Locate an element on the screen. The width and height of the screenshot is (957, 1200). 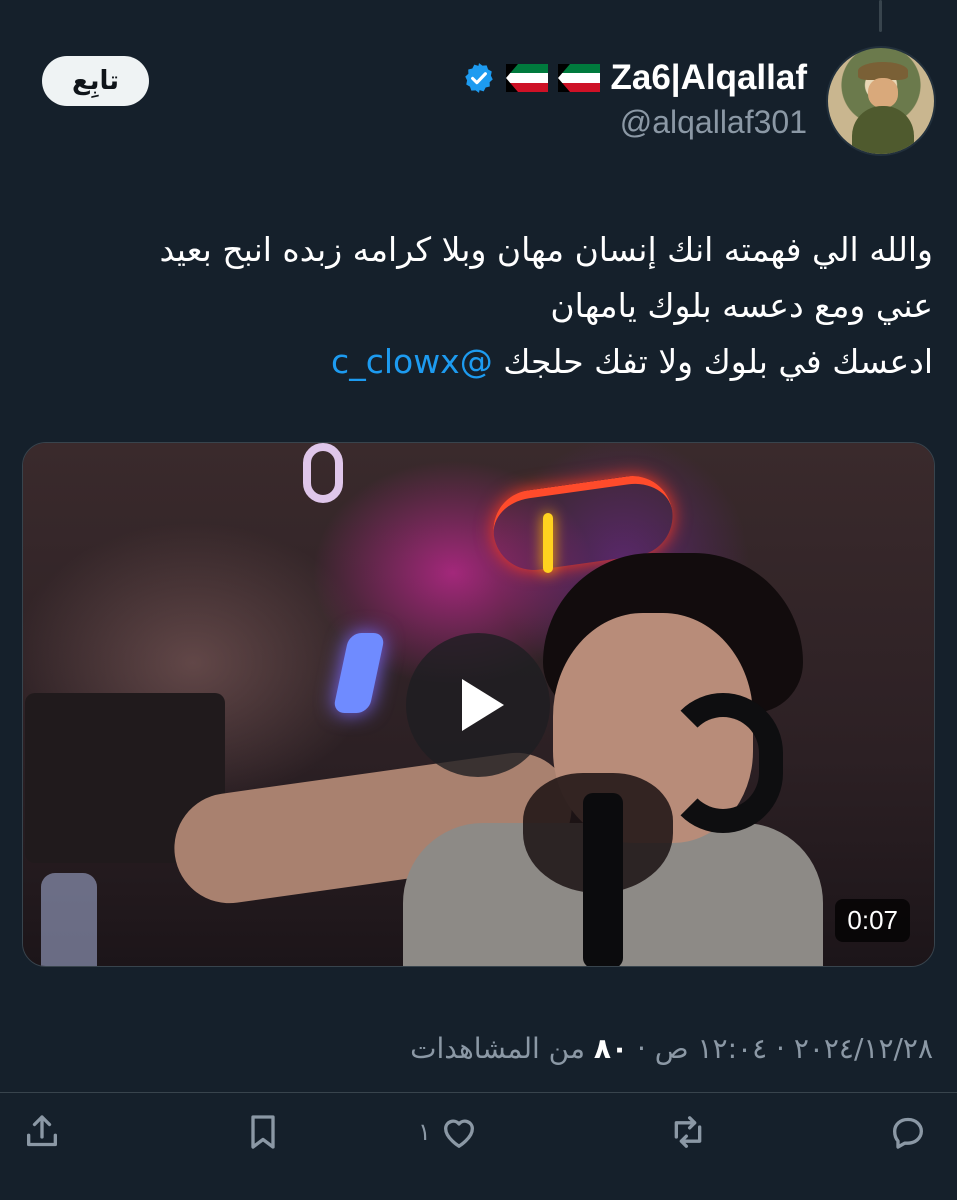
reply-button is located at coordinates (908, 1132).